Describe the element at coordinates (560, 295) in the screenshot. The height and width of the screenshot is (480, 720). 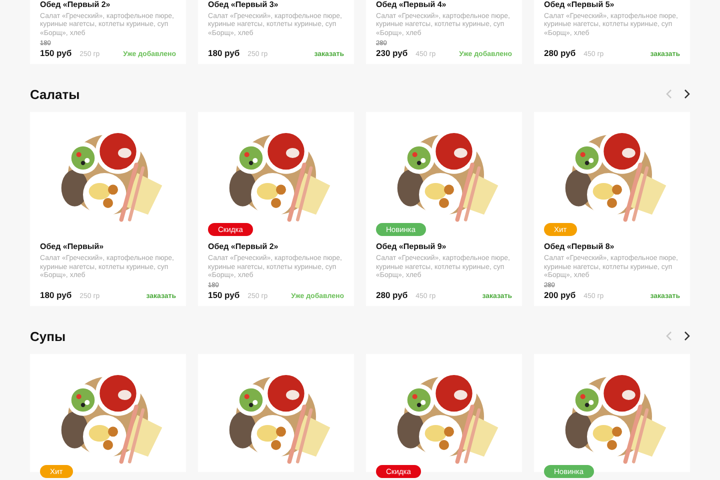
I see `price: 200 руб` at that location.